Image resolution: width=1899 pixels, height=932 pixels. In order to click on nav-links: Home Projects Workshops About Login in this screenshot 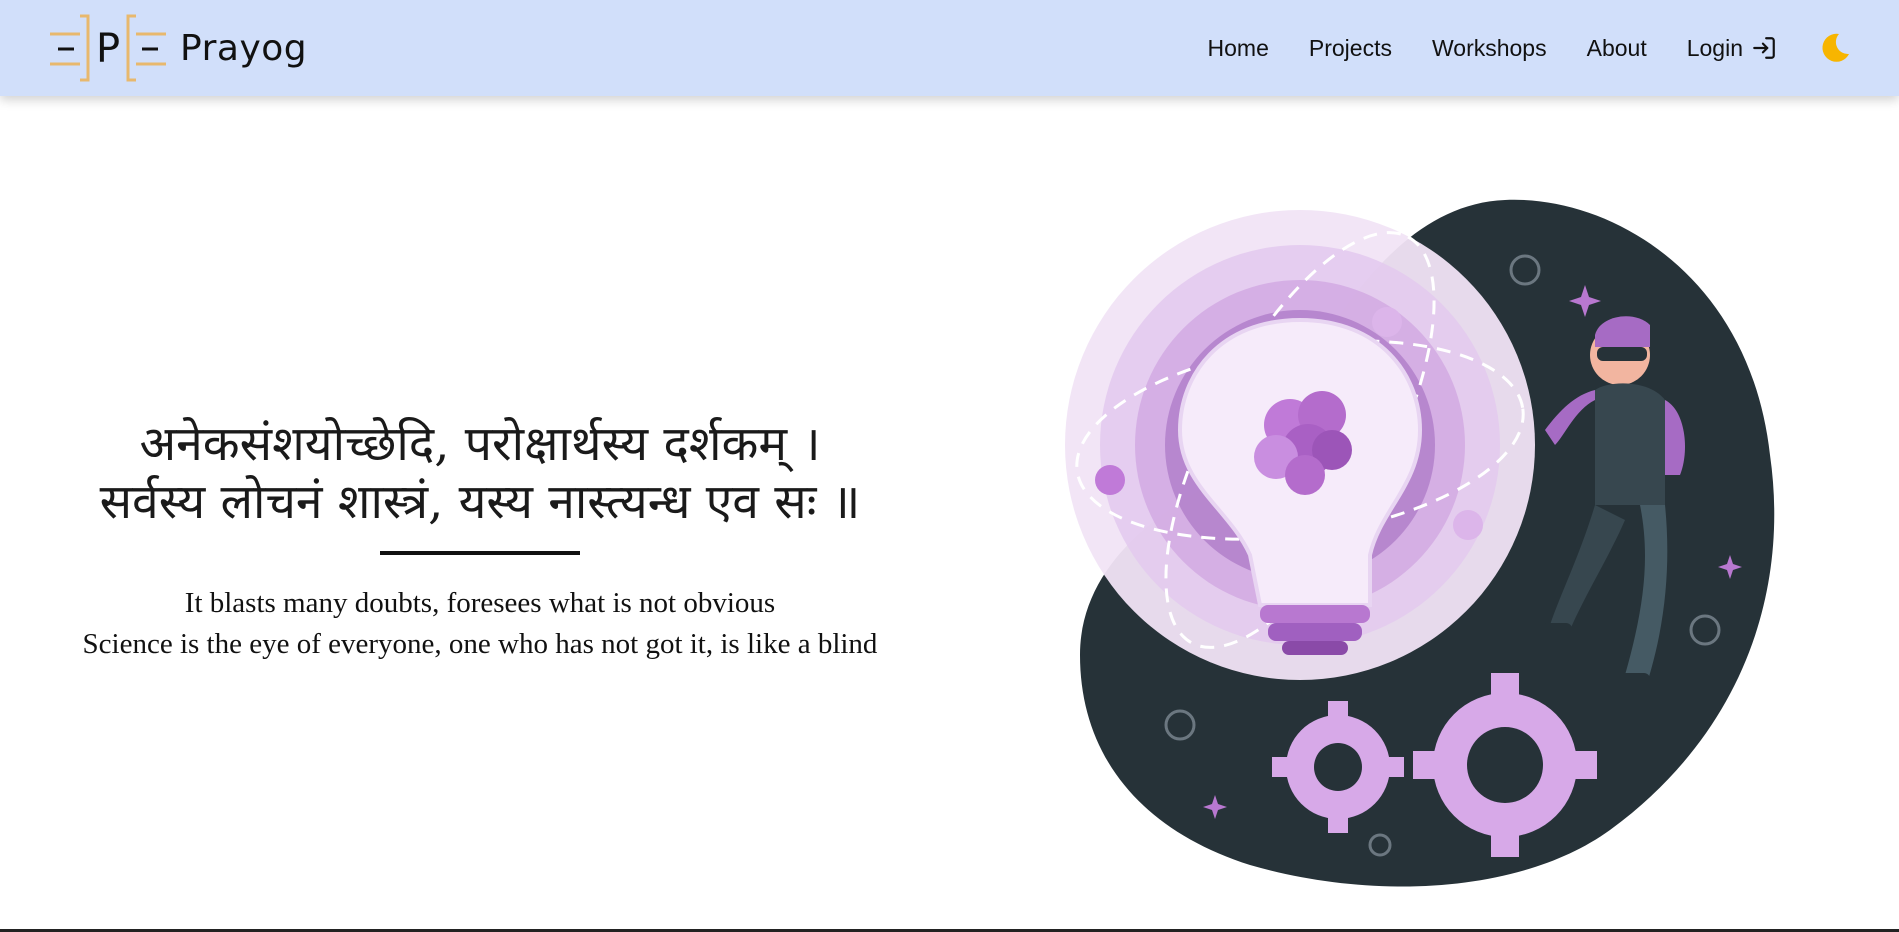, I will do `click(1553, 48)`.